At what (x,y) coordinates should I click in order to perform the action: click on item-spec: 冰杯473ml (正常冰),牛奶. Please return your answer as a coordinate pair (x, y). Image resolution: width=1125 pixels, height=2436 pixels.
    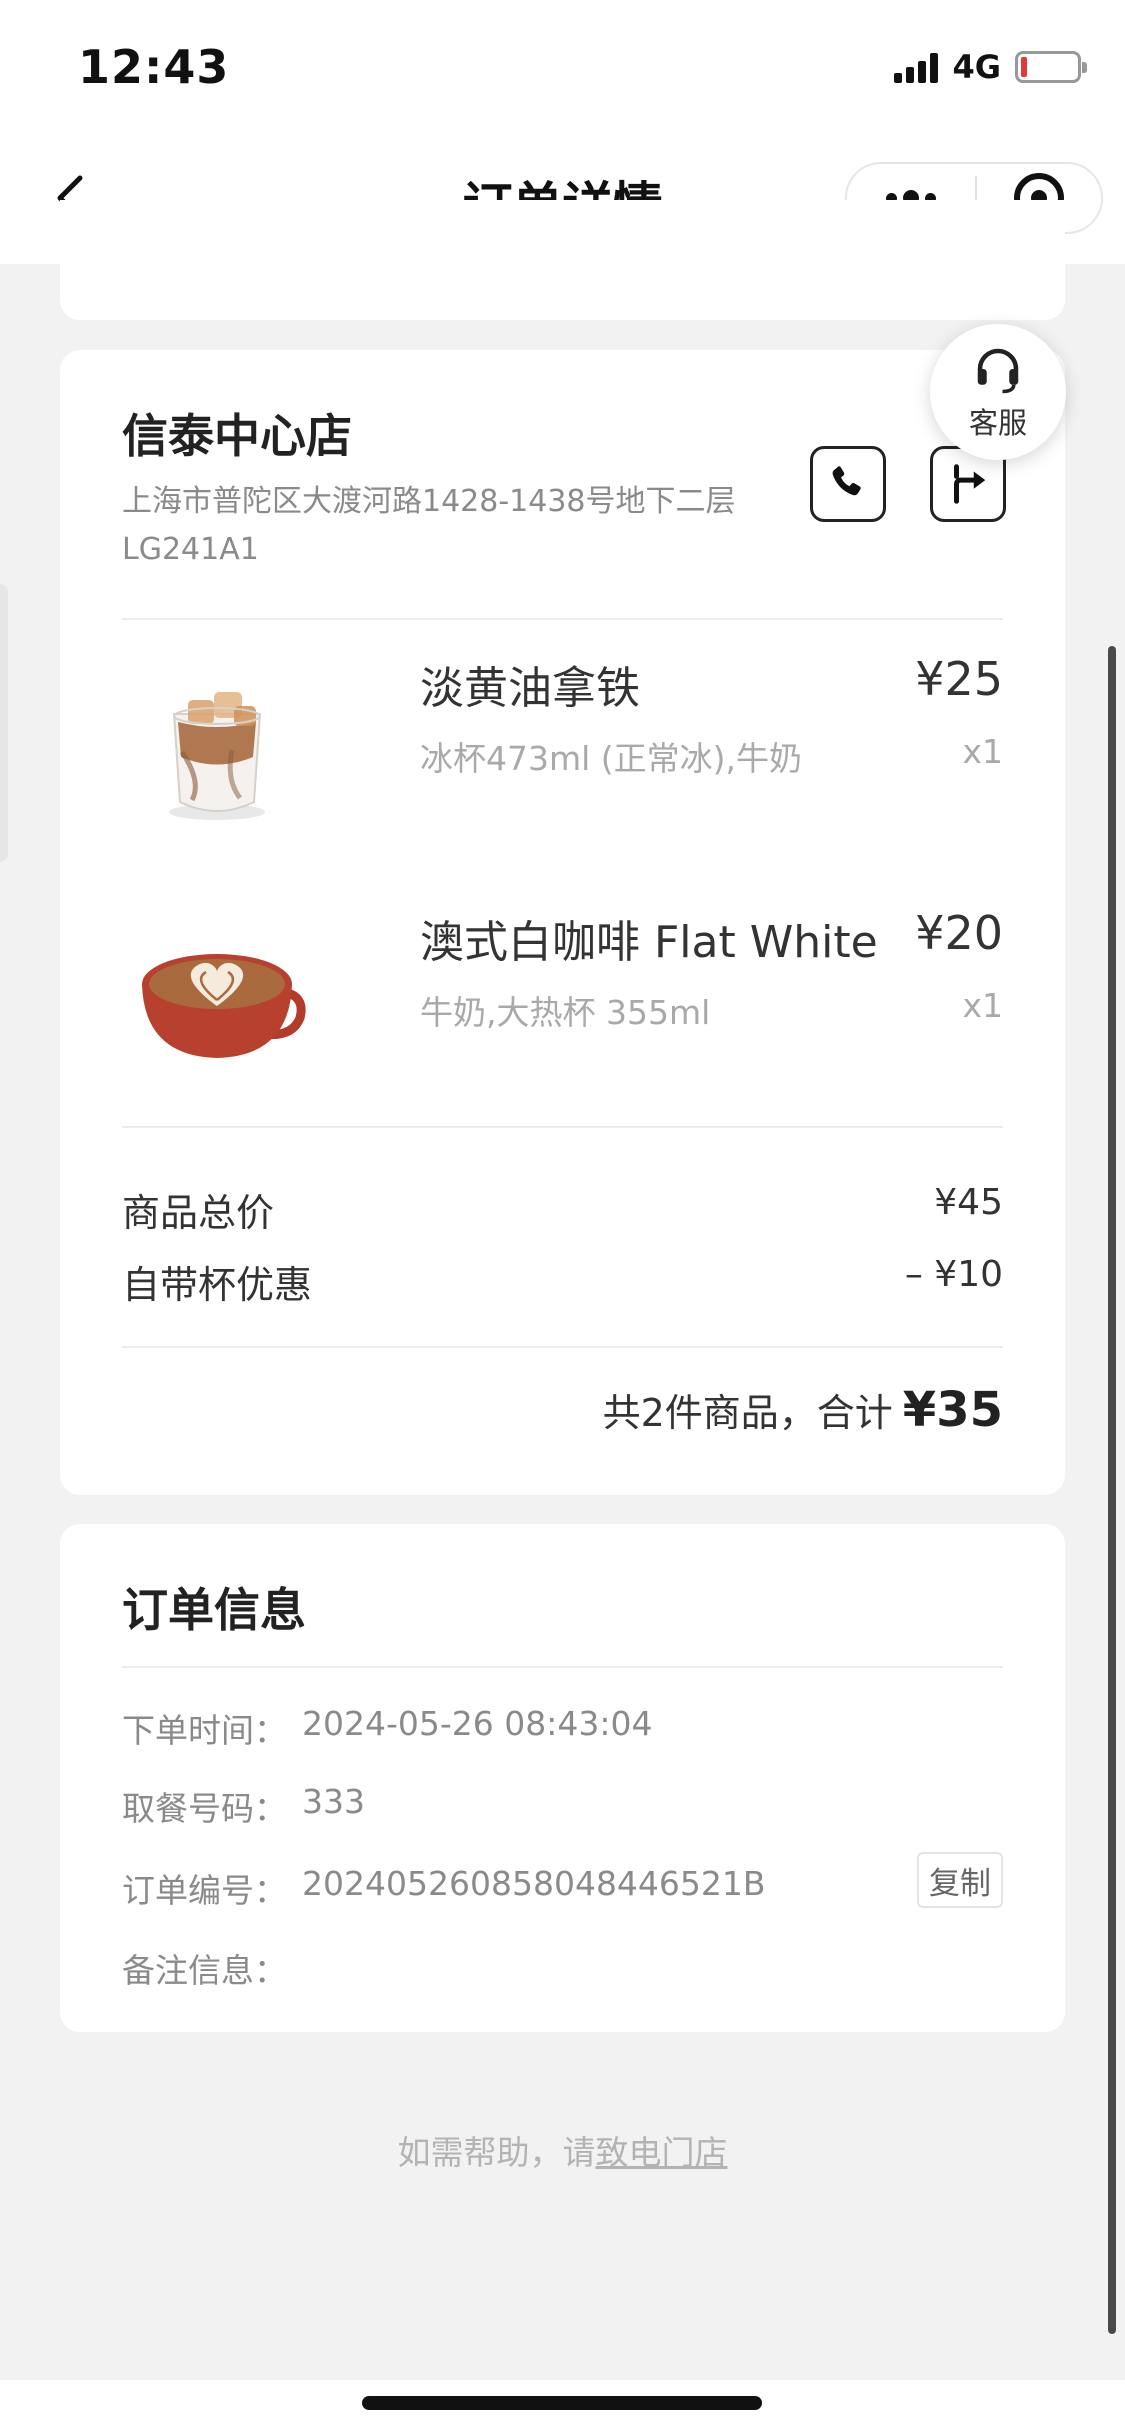
    Looking at the image, I should click on (611, 758).